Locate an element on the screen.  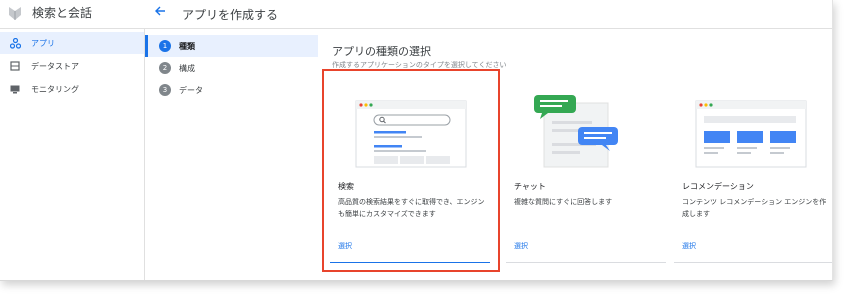
recommendation-illustration is located at coordinates (751, 134).